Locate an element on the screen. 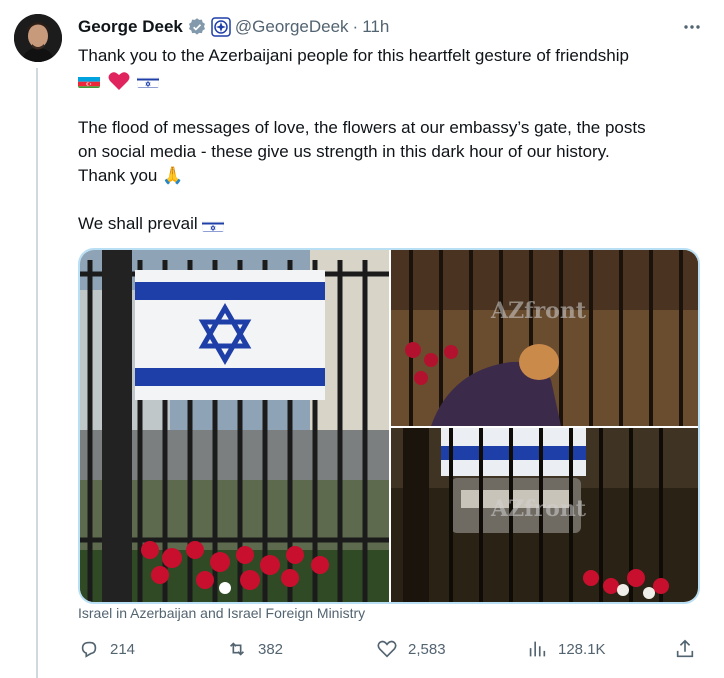 This screenshot has height=678, width=724. avatar is located at coordinates (38, 38).